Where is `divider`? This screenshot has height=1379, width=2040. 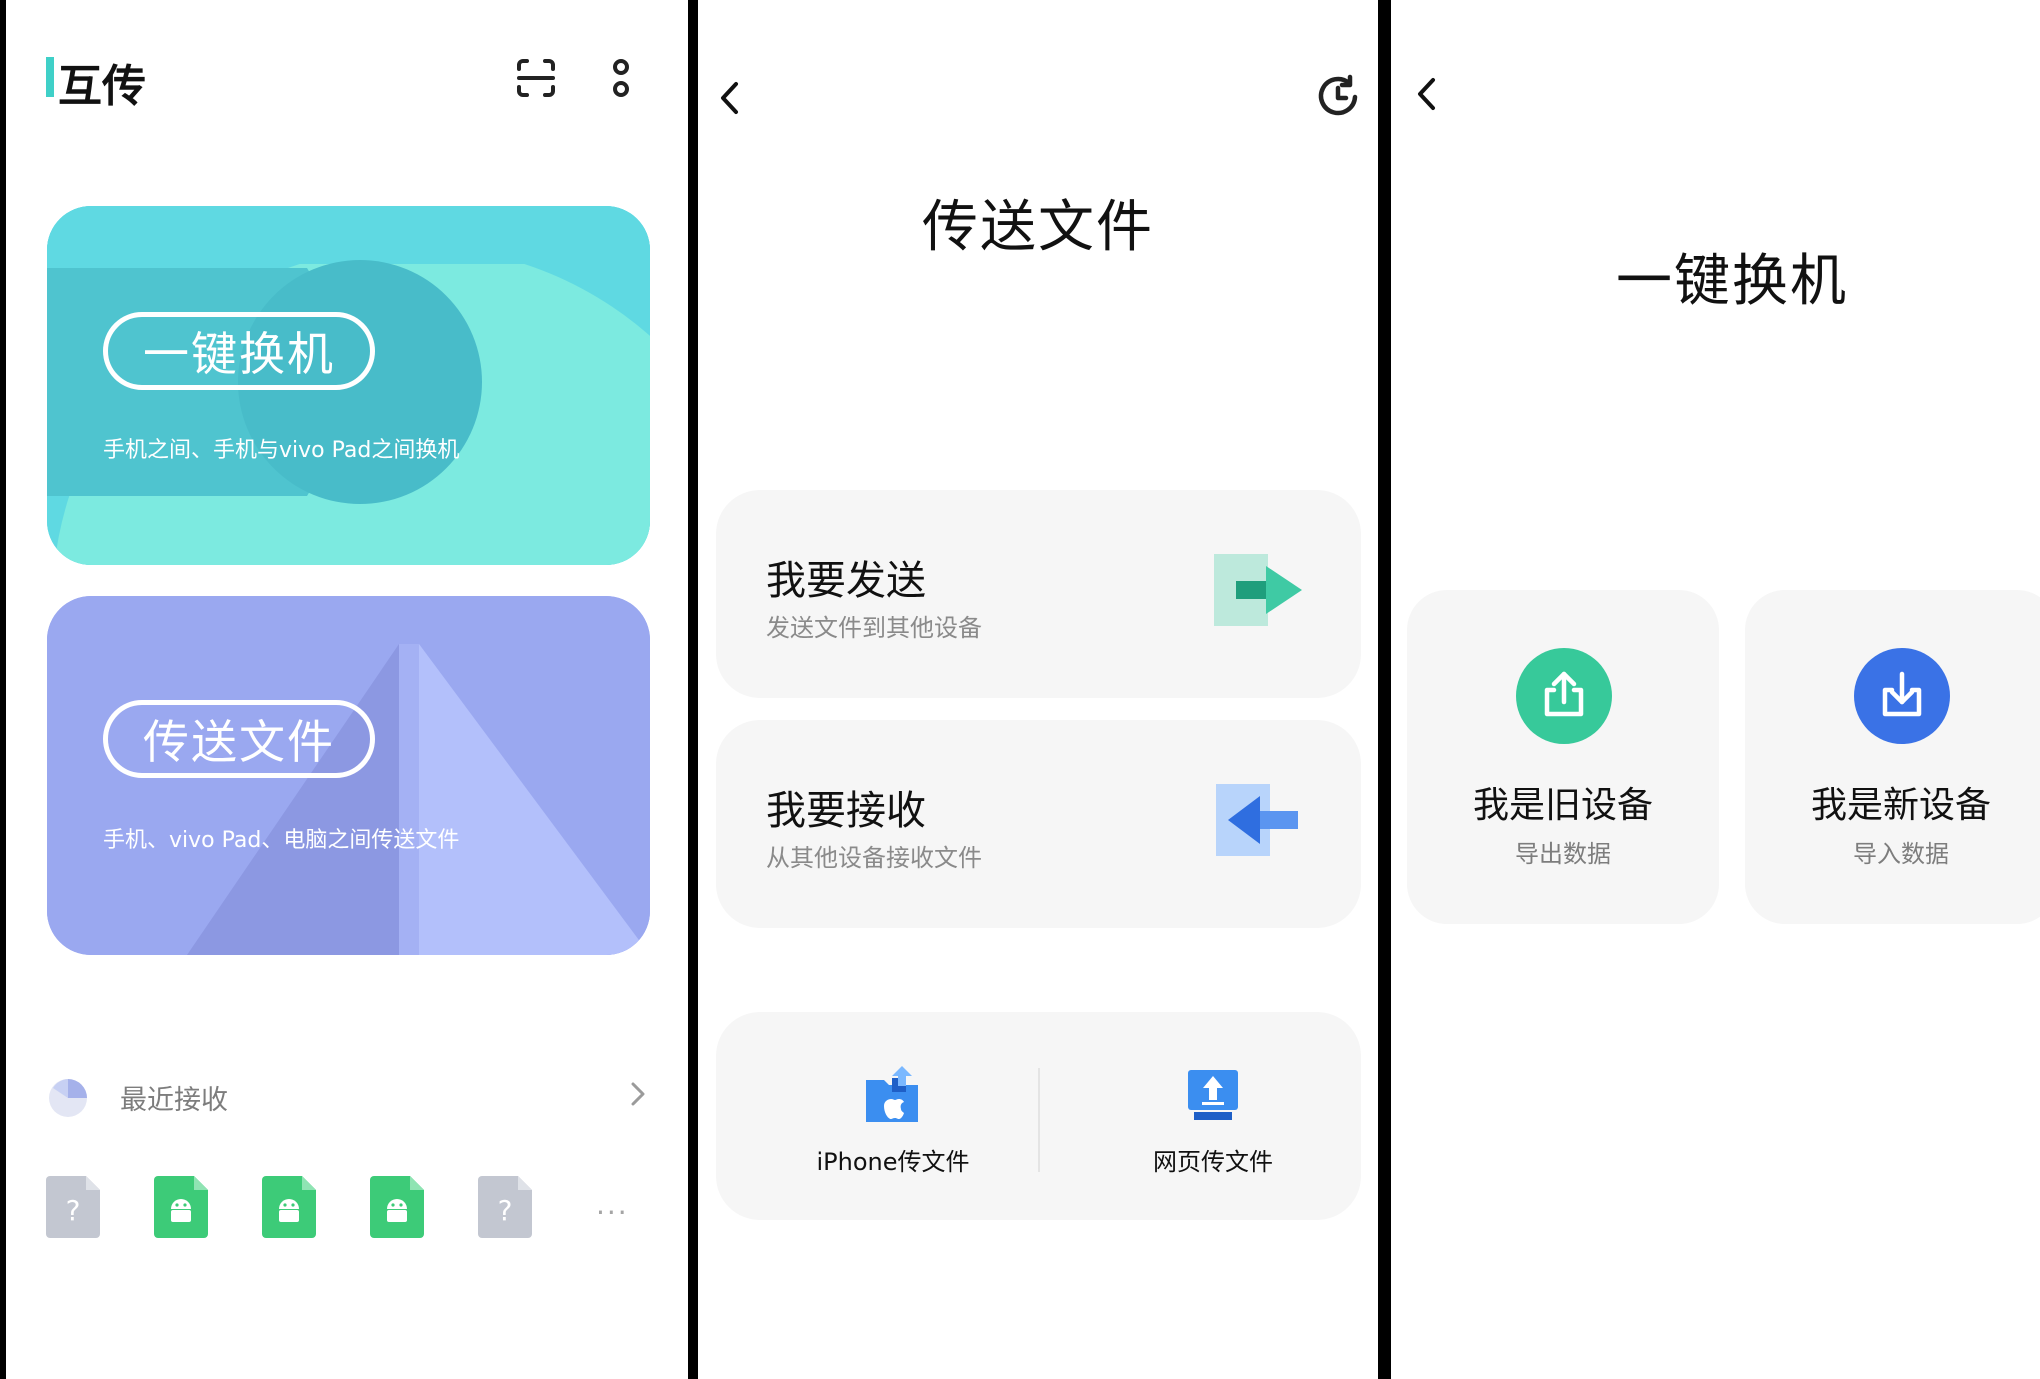
divider is located at coordinates (1039, 1120).